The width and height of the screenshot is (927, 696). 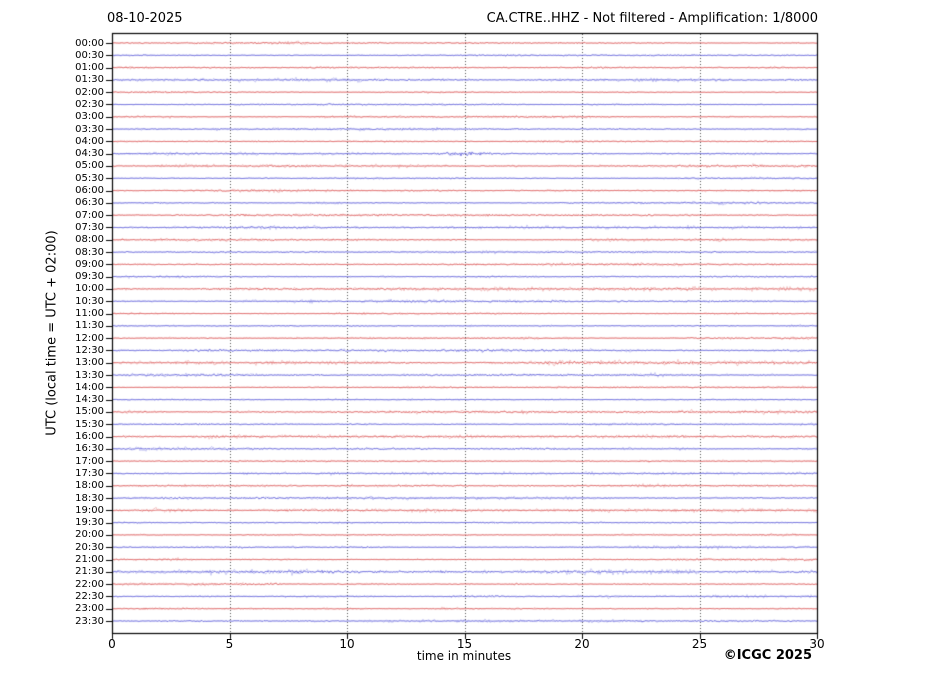 I want to click on y-tick-label: 10:30, so click(x=89, y=301).